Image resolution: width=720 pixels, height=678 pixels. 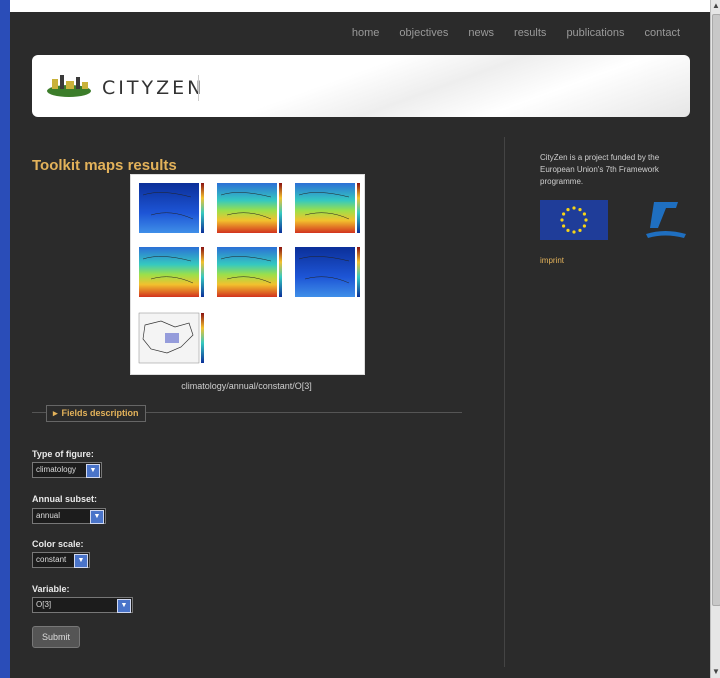 I want to click on triangle-right-icon: ▸, so click(x=55, y=413).